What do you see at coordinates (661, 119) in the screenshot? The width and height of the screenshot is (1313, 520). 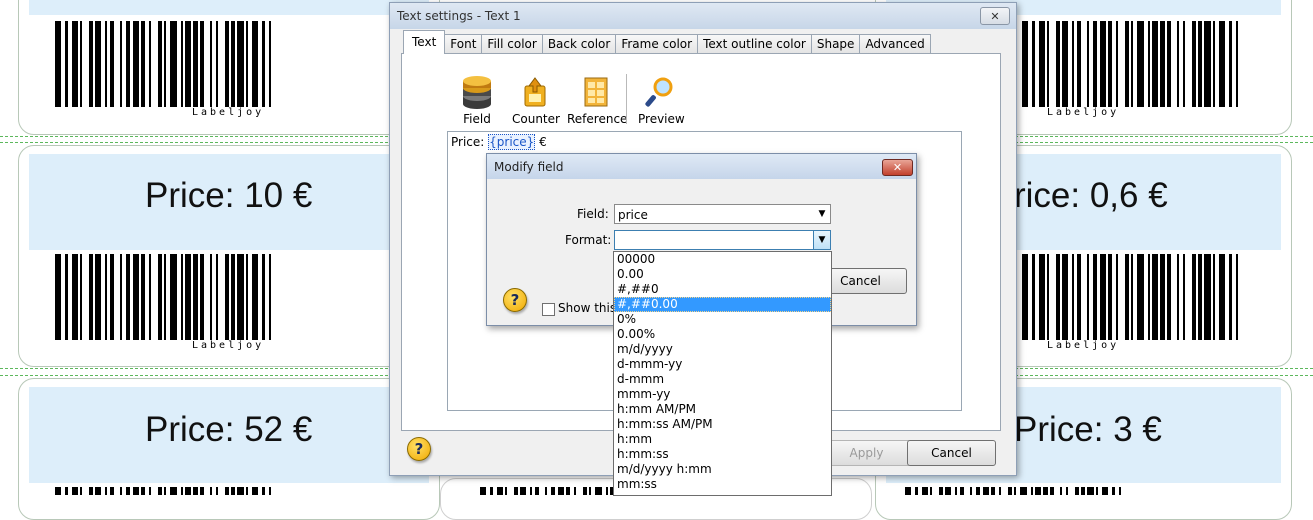 I see `preview-button-label: Preview` at bounding box center [661, 119].